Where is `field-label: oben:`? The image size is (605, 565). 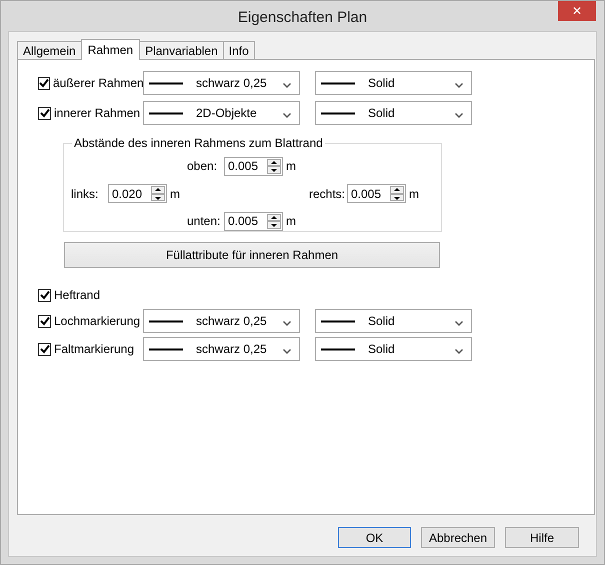
field-label: oben: is located at coordinates (202, 166).